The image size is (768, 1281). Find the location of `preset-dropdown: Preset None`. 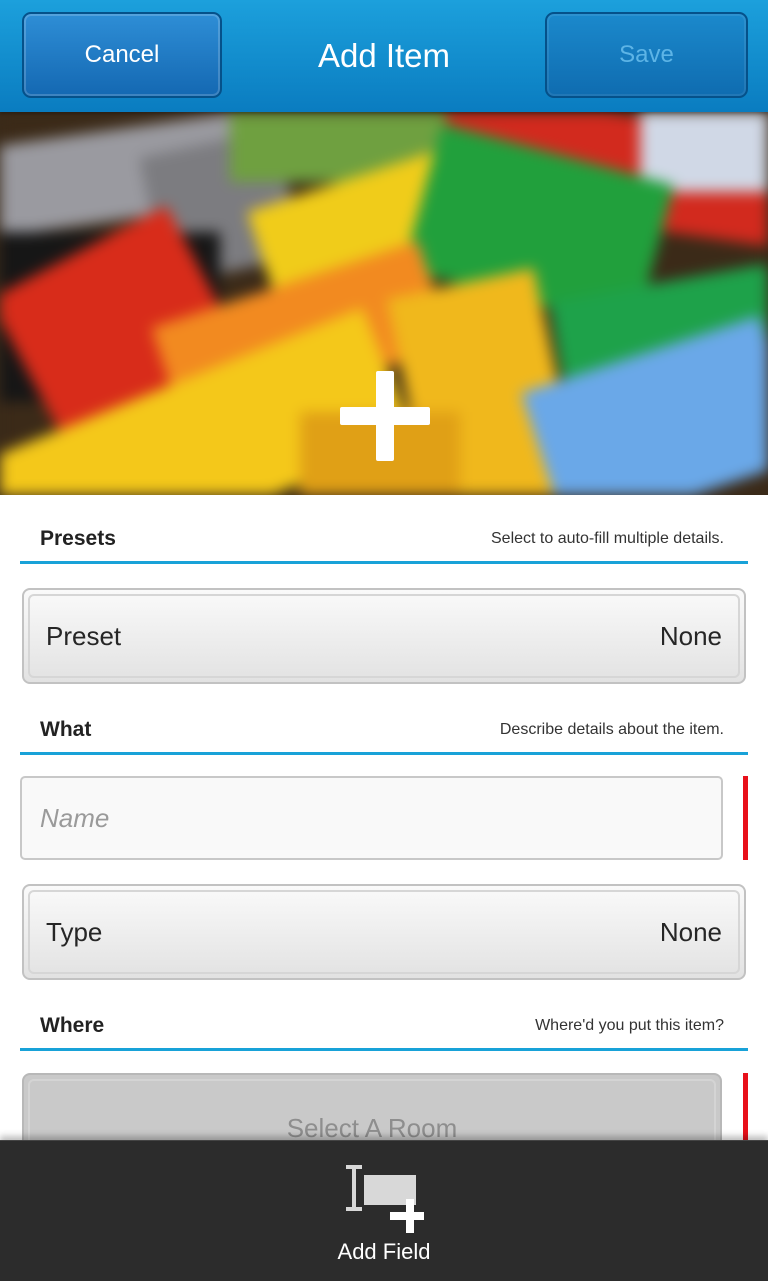

preset-dropdown: Preset None is located at coordinates (384, 636).